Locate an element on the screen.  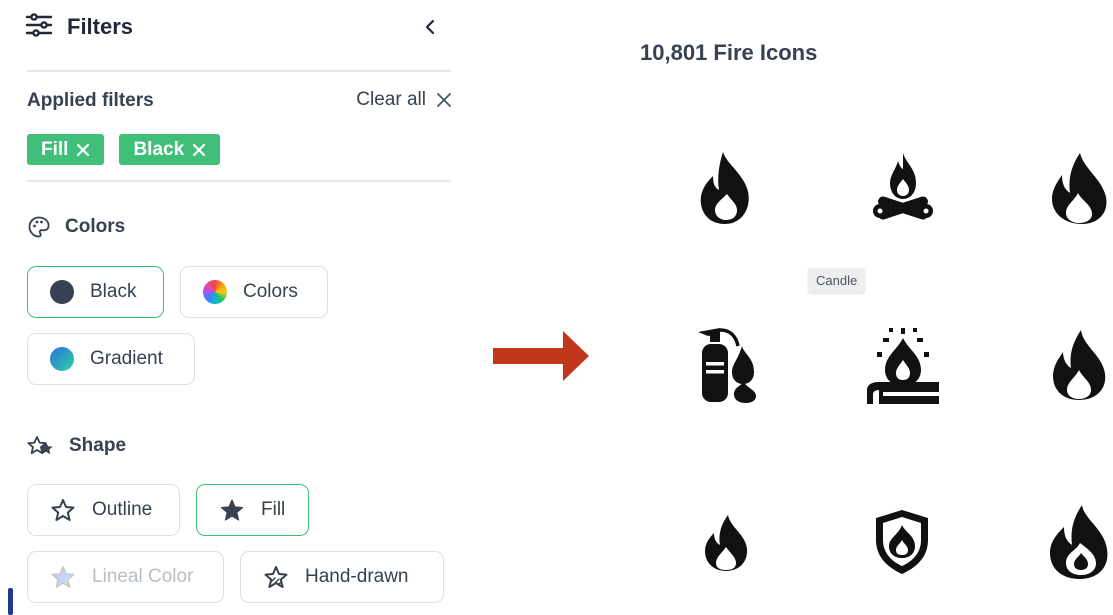
multicolor-swatch is located at coordinates (215, 292).